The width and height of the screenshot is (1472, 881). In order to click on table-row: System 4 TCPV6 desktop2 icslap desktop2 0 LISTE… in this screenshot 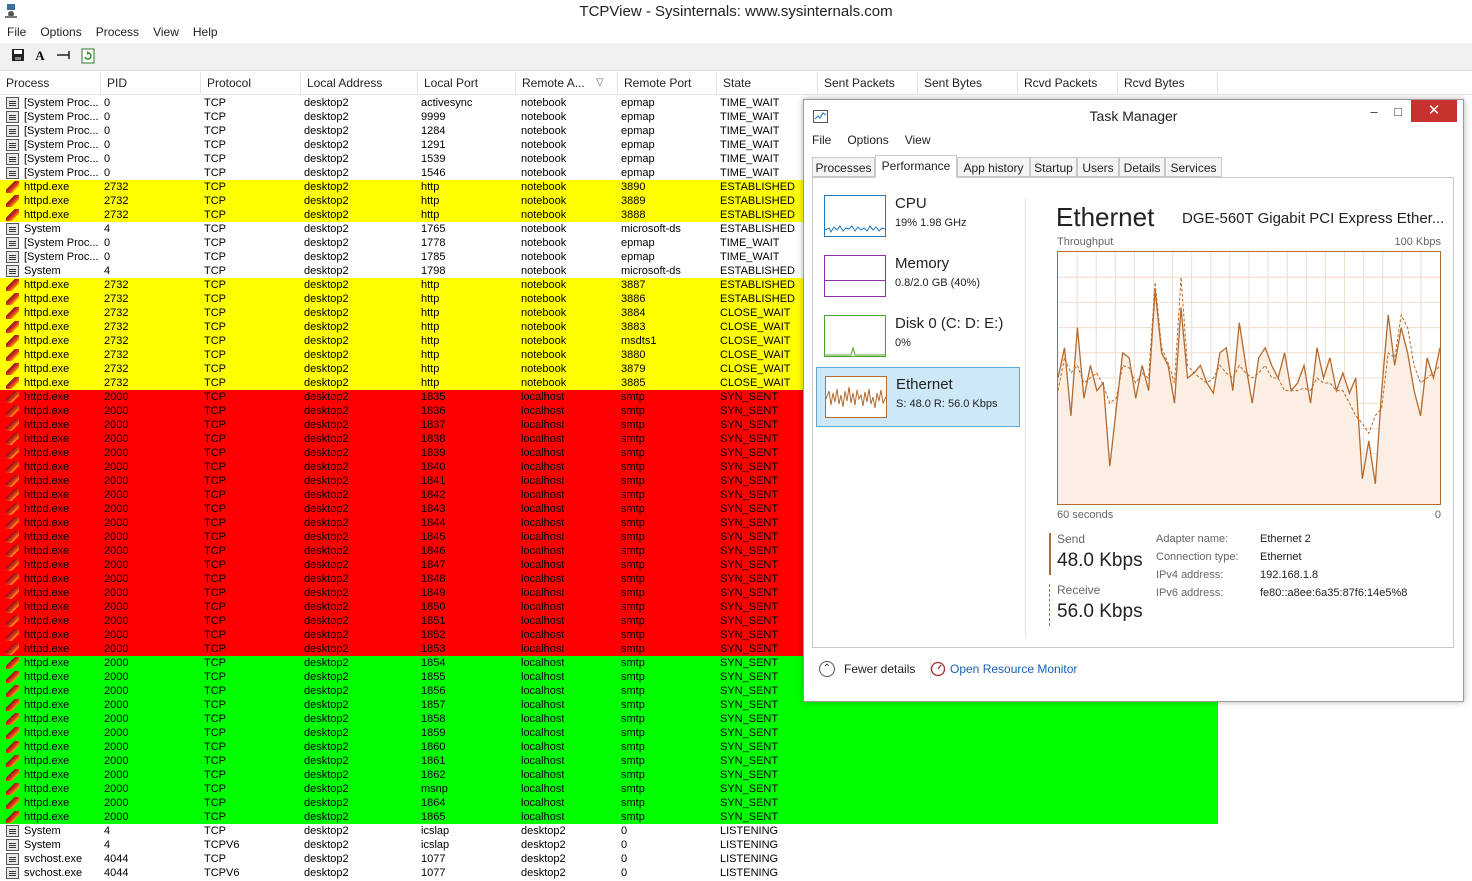, I will do `click(401, 845)`.